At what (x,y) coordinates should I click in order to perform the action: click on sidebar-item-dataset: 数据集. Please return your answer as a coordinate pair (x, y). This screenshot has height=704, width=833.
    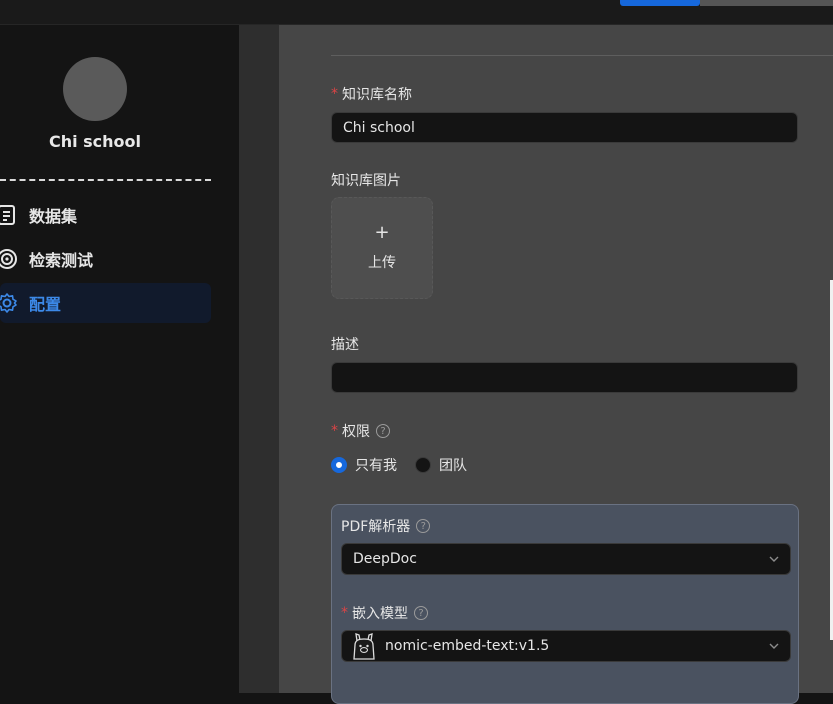
    Looking at the image, I should click on (105, 215).